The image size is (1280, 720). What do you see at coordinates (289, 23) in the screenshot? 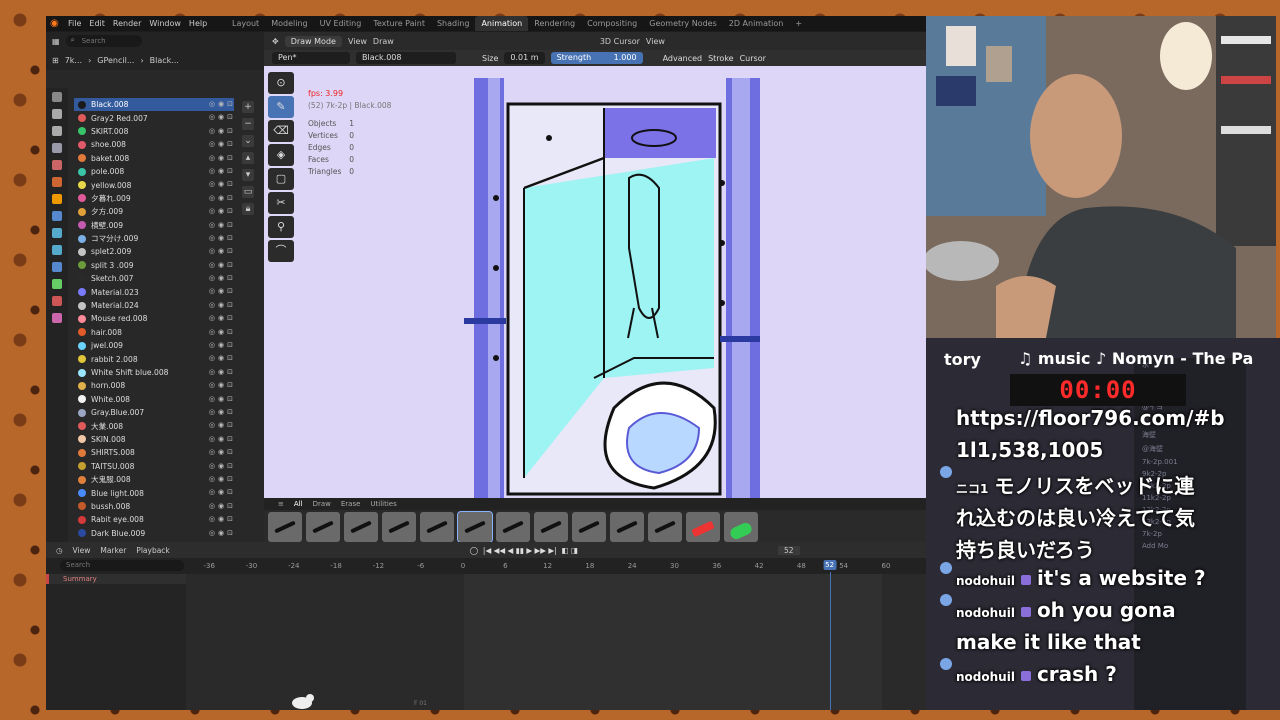
I see `tab-modeling: Modeling` at bounding box center [289, 23].